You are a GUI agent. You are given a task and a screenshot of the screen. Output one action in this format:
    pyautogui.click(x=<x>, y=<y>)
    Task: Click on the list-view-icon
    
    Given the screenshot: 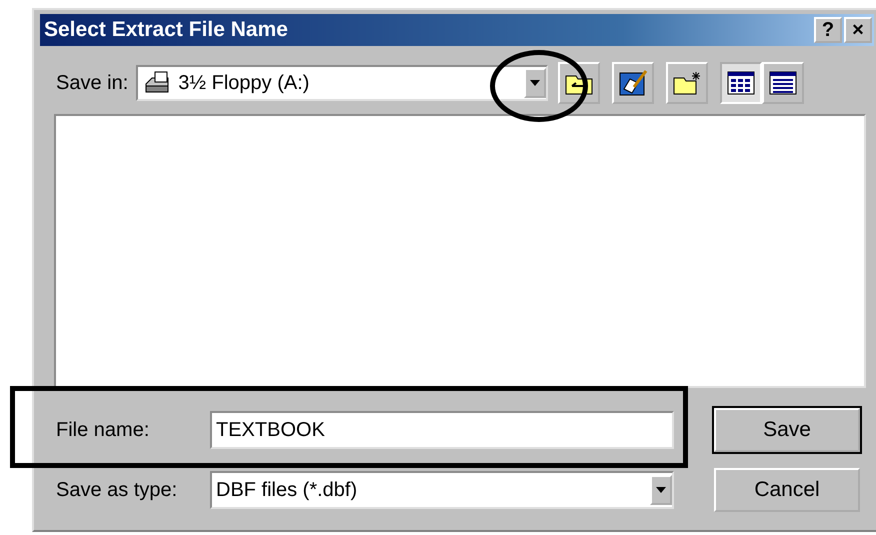 What is the action you would take?
    pyautogui.click(x=741, y=83)
    